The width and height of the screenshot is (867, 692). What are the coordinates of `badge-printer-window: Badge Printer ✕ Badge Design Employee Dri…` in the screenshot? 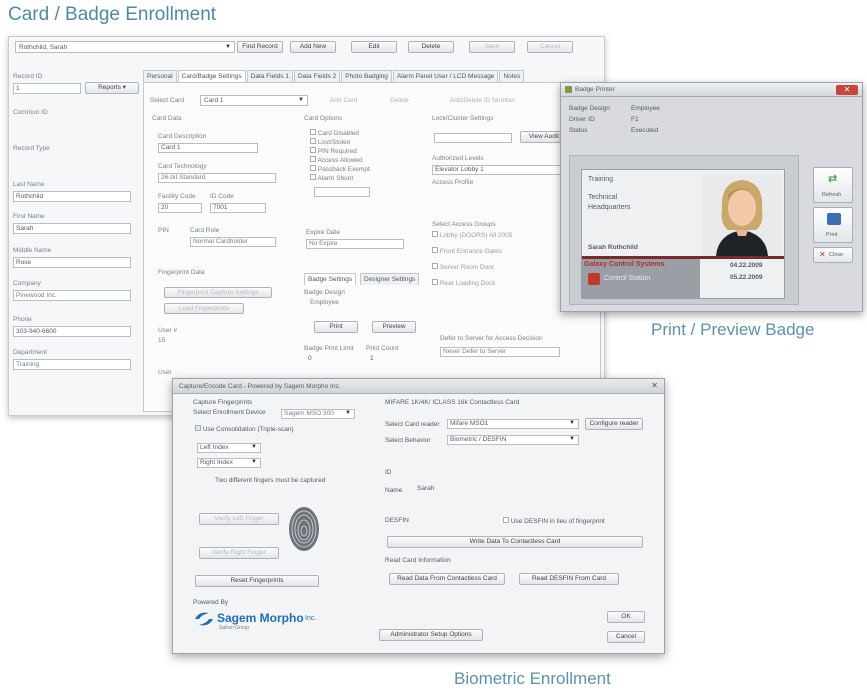 It's located at (711, 197).